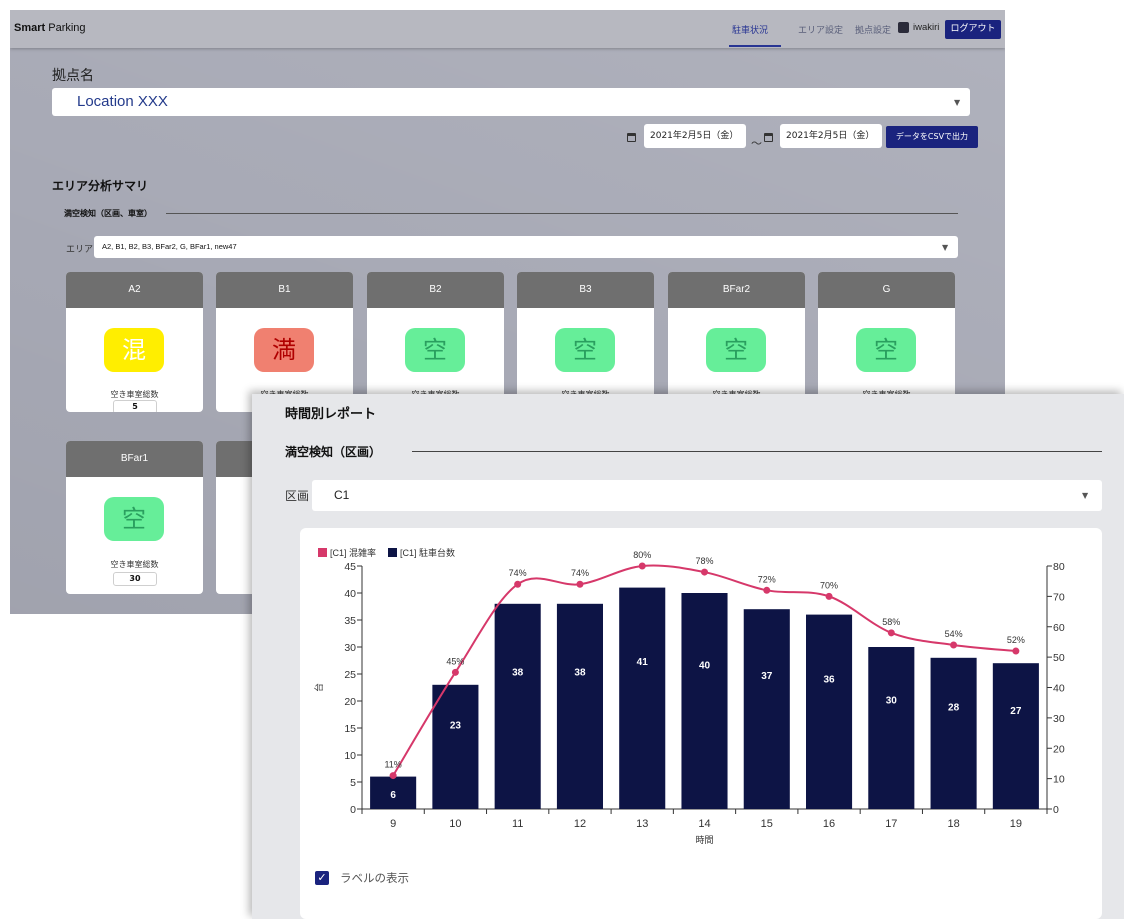 The width and height of the screenshot is (1124, 919). Describe the element at coordinates (707, 495) in the screenshot. I see `division-select: C1 ▼` at that location.